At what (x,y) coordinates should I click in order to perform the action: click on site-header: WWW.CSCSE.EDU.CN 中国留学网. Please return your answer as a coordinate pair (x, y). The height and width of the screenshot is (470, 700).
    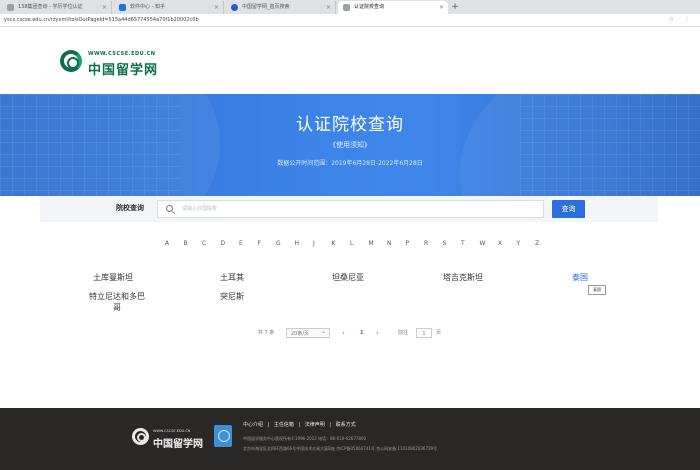
    Looking at the image, I should click on (350, 61).